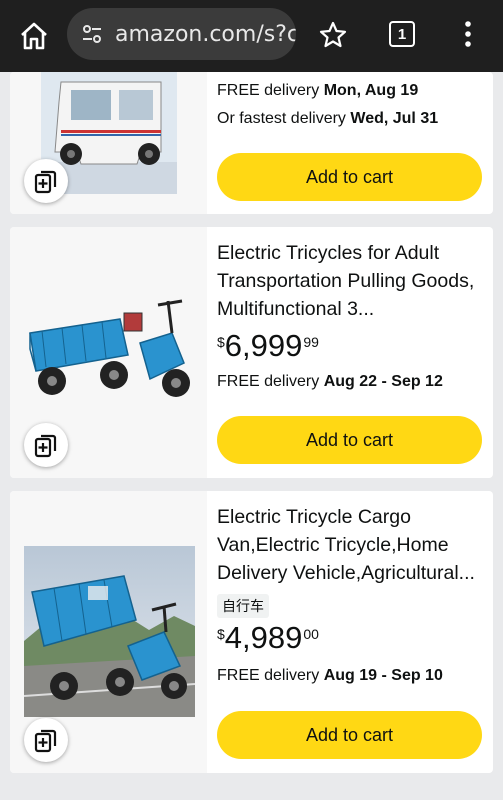 This screenshot has height=800, width=503. I want to click on home-icon, so click(34, 36).